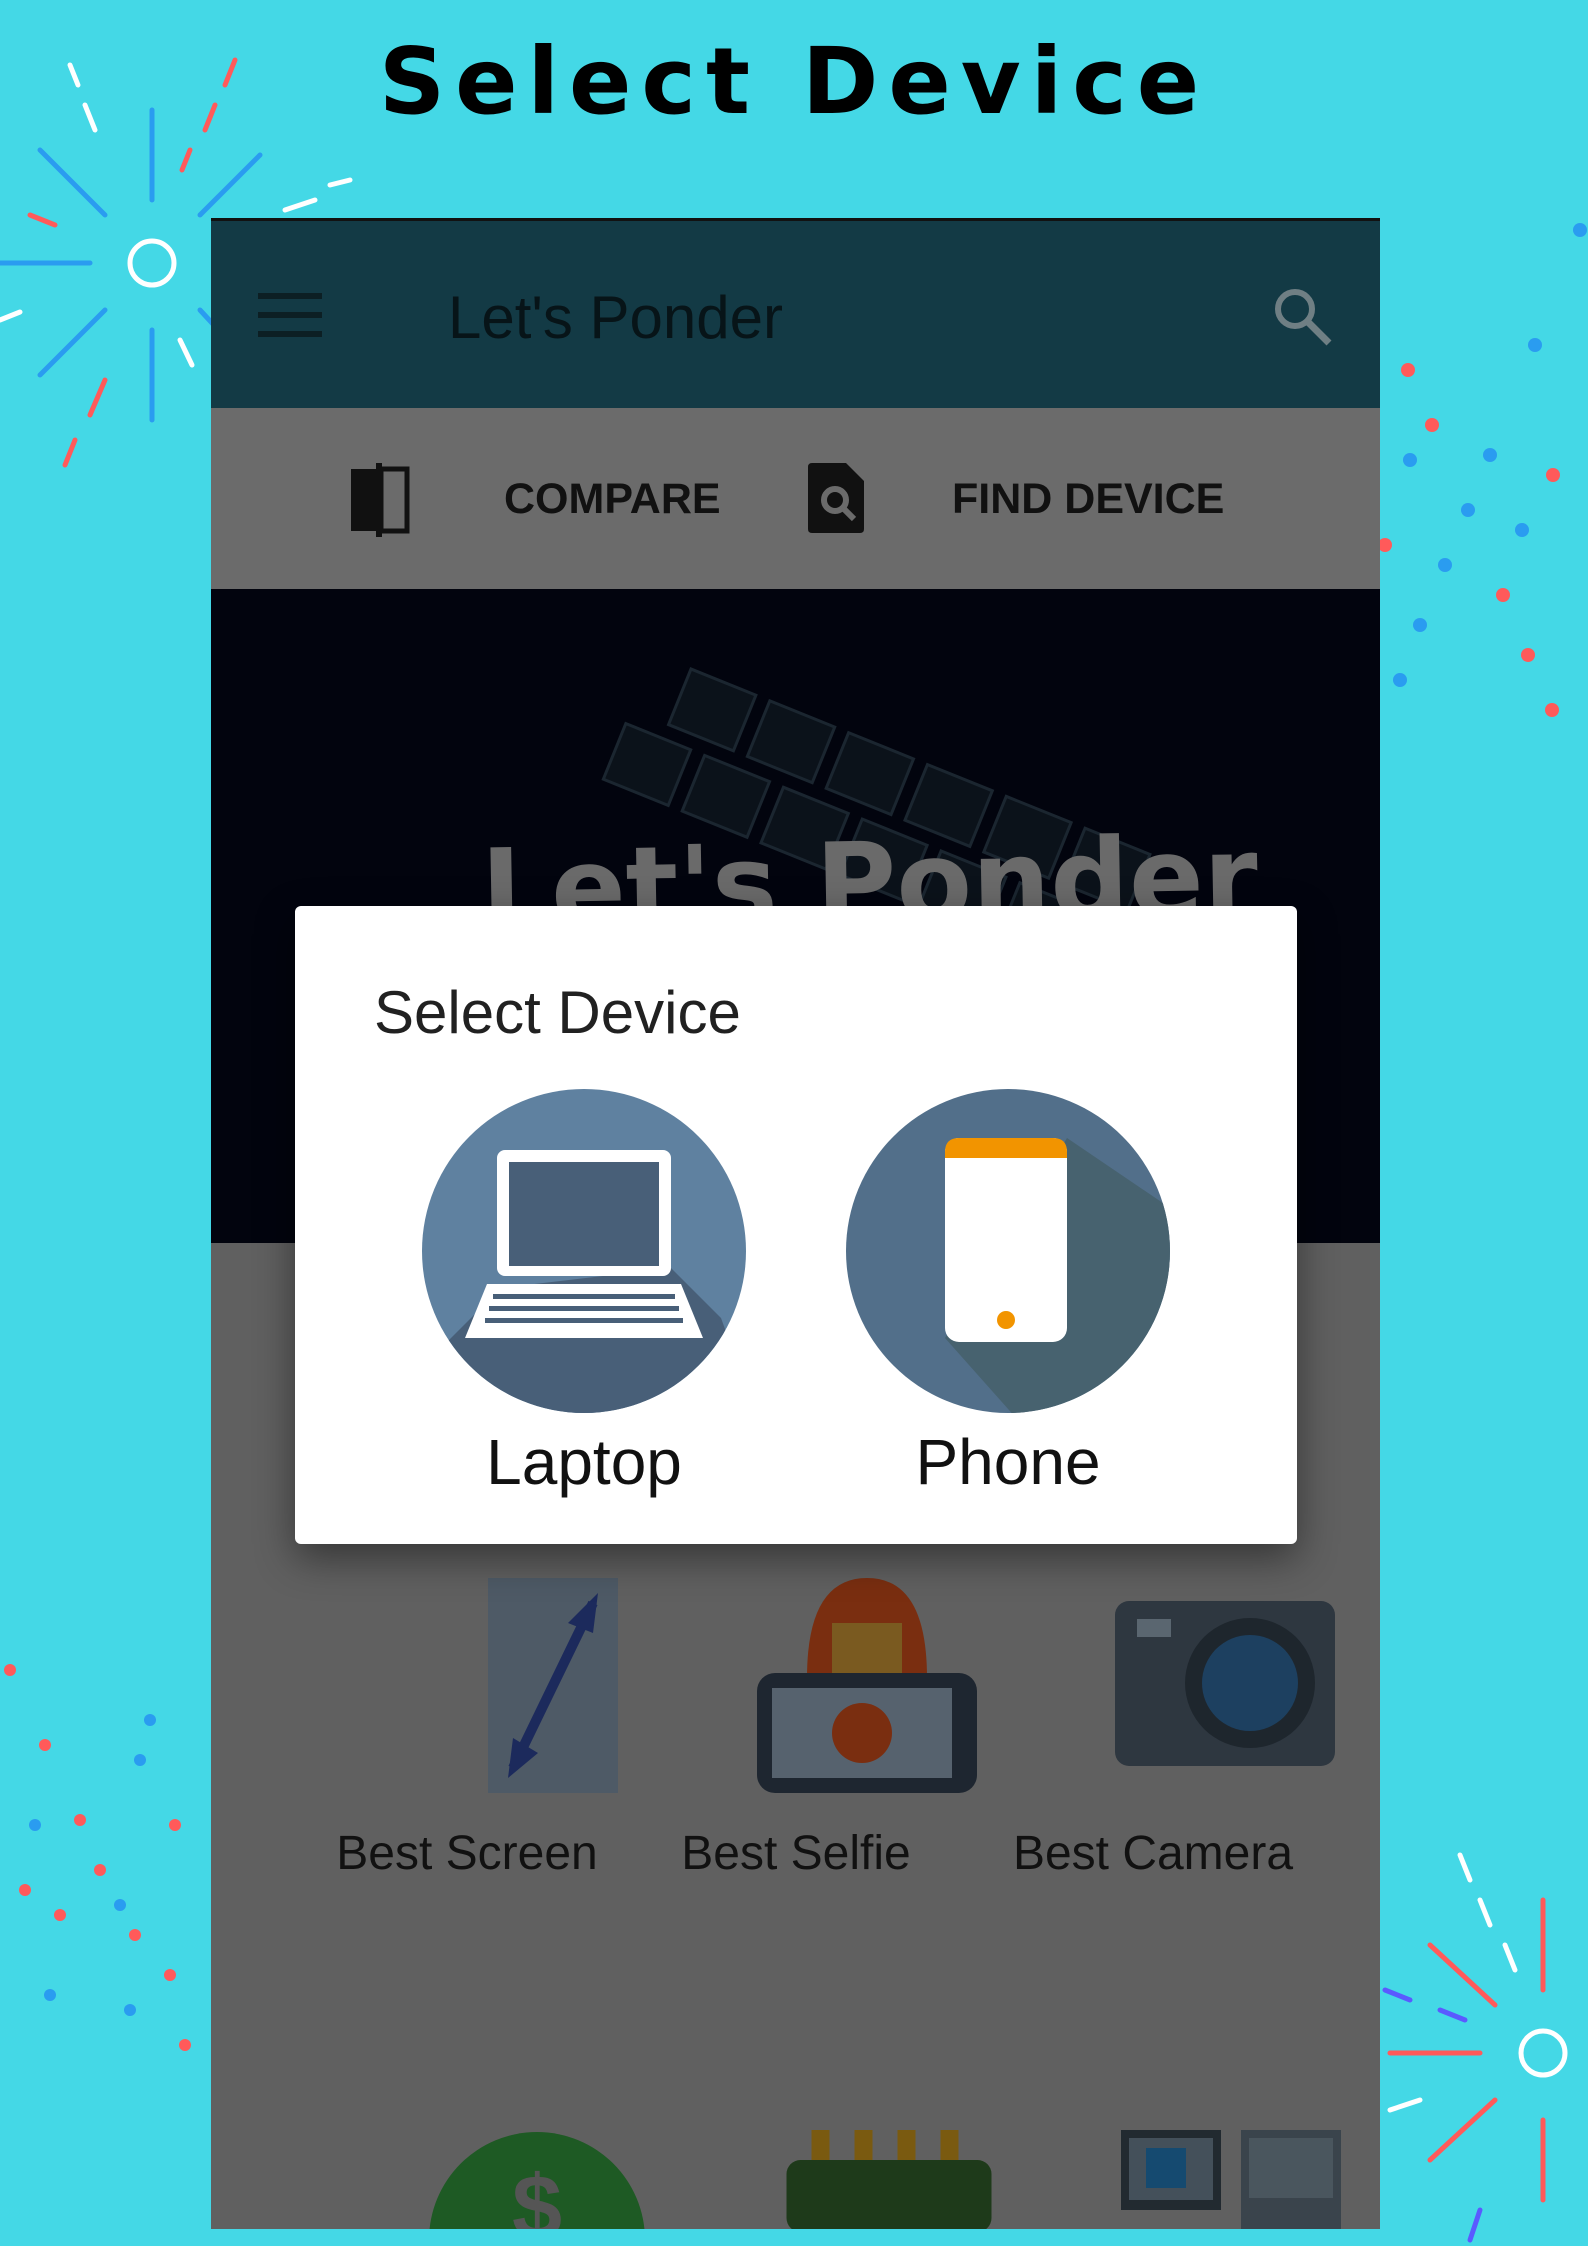 Image resolution: width=1588 pixels, height=2246 pixels. What do you see at coordinates (584, 1462) in the screenshot?
I see `laptop-label: Laptop` at bounding box center [584, 1462].